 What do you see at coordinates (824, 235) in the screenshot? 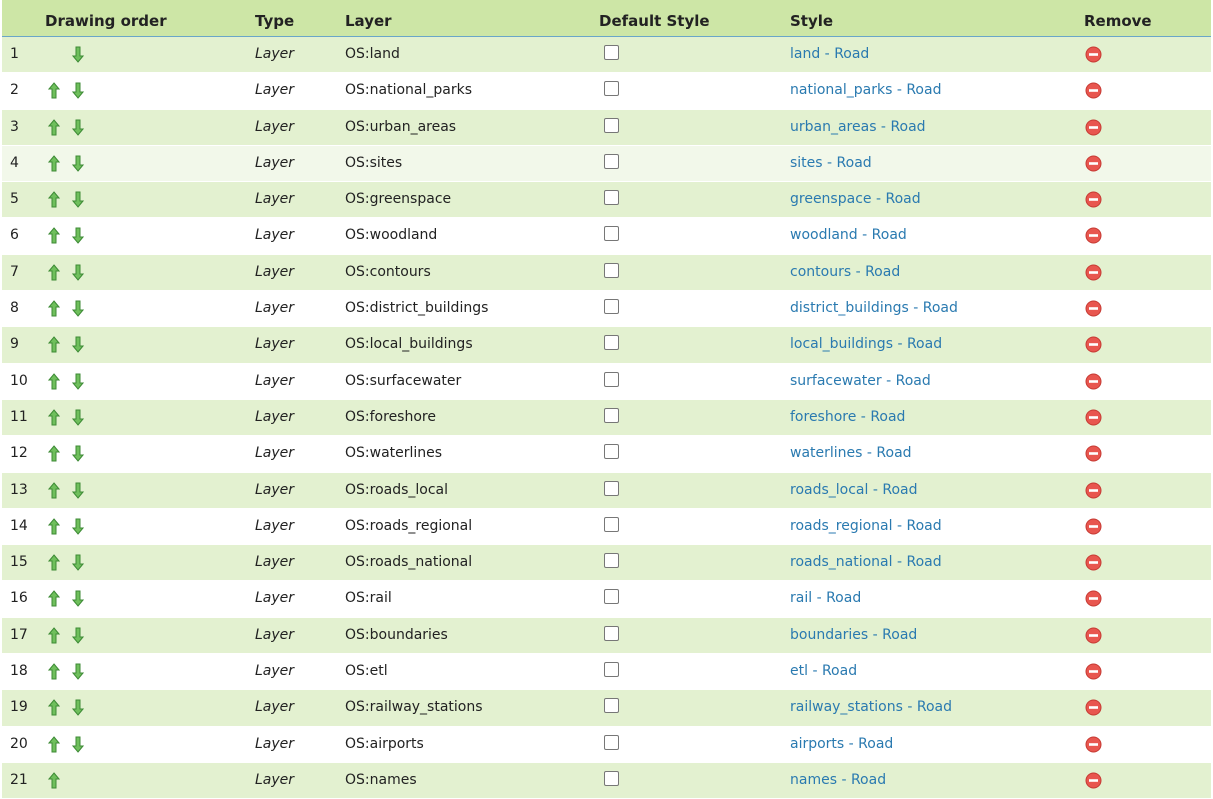
I see `style-link-name: woodland` at bounding box center [824, 235].